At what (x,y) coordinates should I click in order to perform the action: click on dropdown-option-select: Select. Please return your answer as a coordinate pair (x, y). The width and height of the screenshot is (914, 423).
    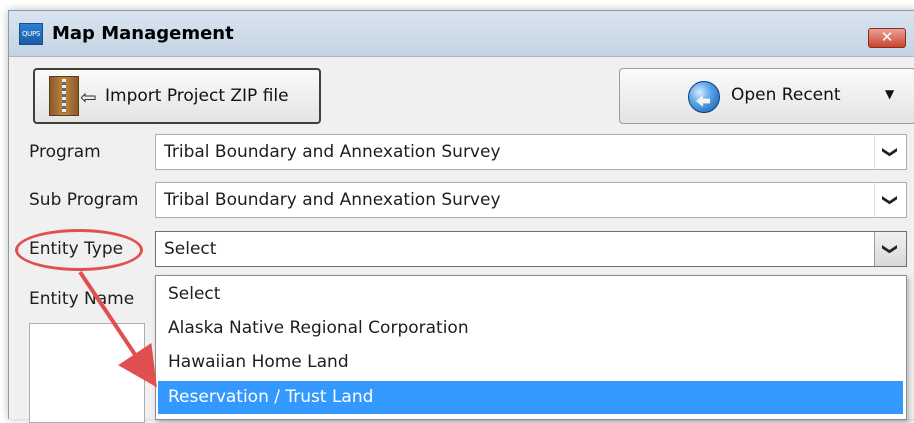
    Looking at the image, I should click on (530, 294).